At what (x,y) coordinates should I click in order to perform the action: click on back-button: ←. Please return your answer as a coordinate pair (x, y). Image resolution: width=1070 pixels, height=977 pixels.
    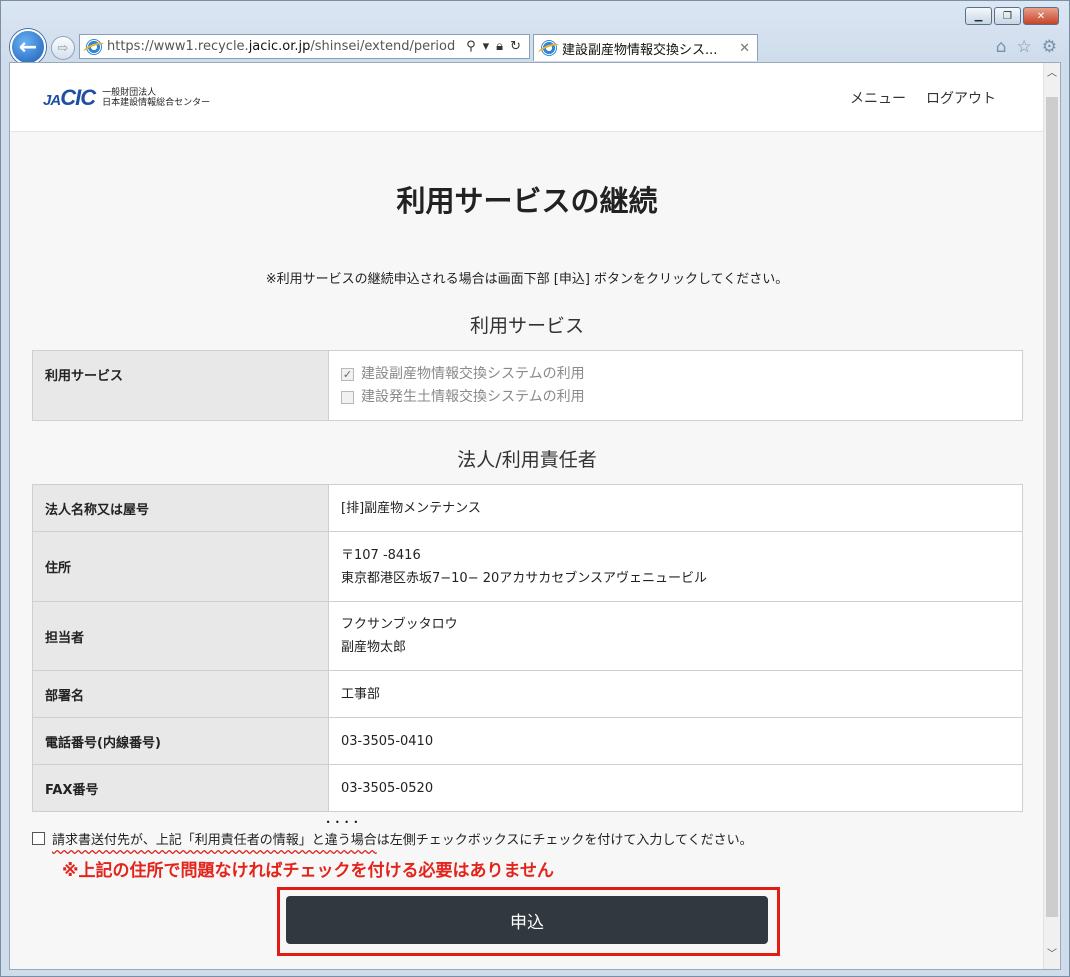
    Looking at the image, I should click on (28, 47).